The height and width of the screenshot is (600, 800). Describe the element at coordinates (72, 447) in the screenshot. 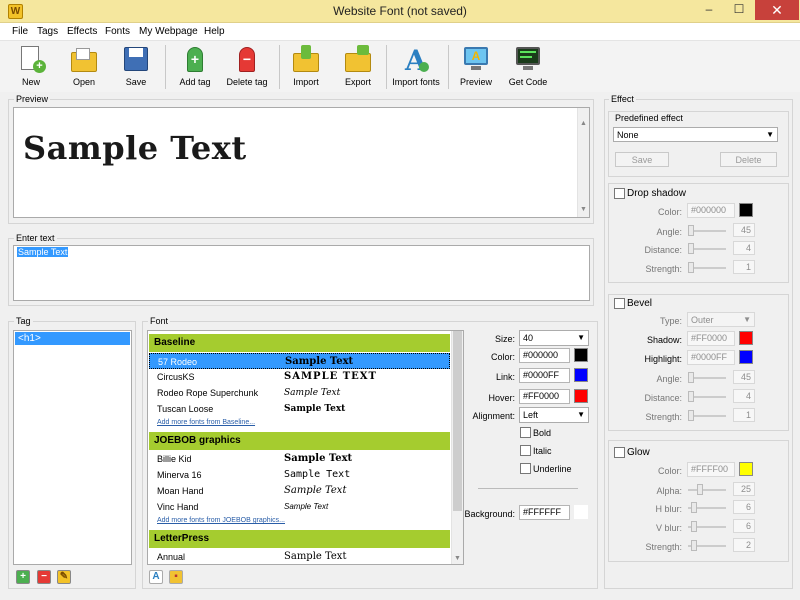

I see `tag-list: <h1>` at that location.